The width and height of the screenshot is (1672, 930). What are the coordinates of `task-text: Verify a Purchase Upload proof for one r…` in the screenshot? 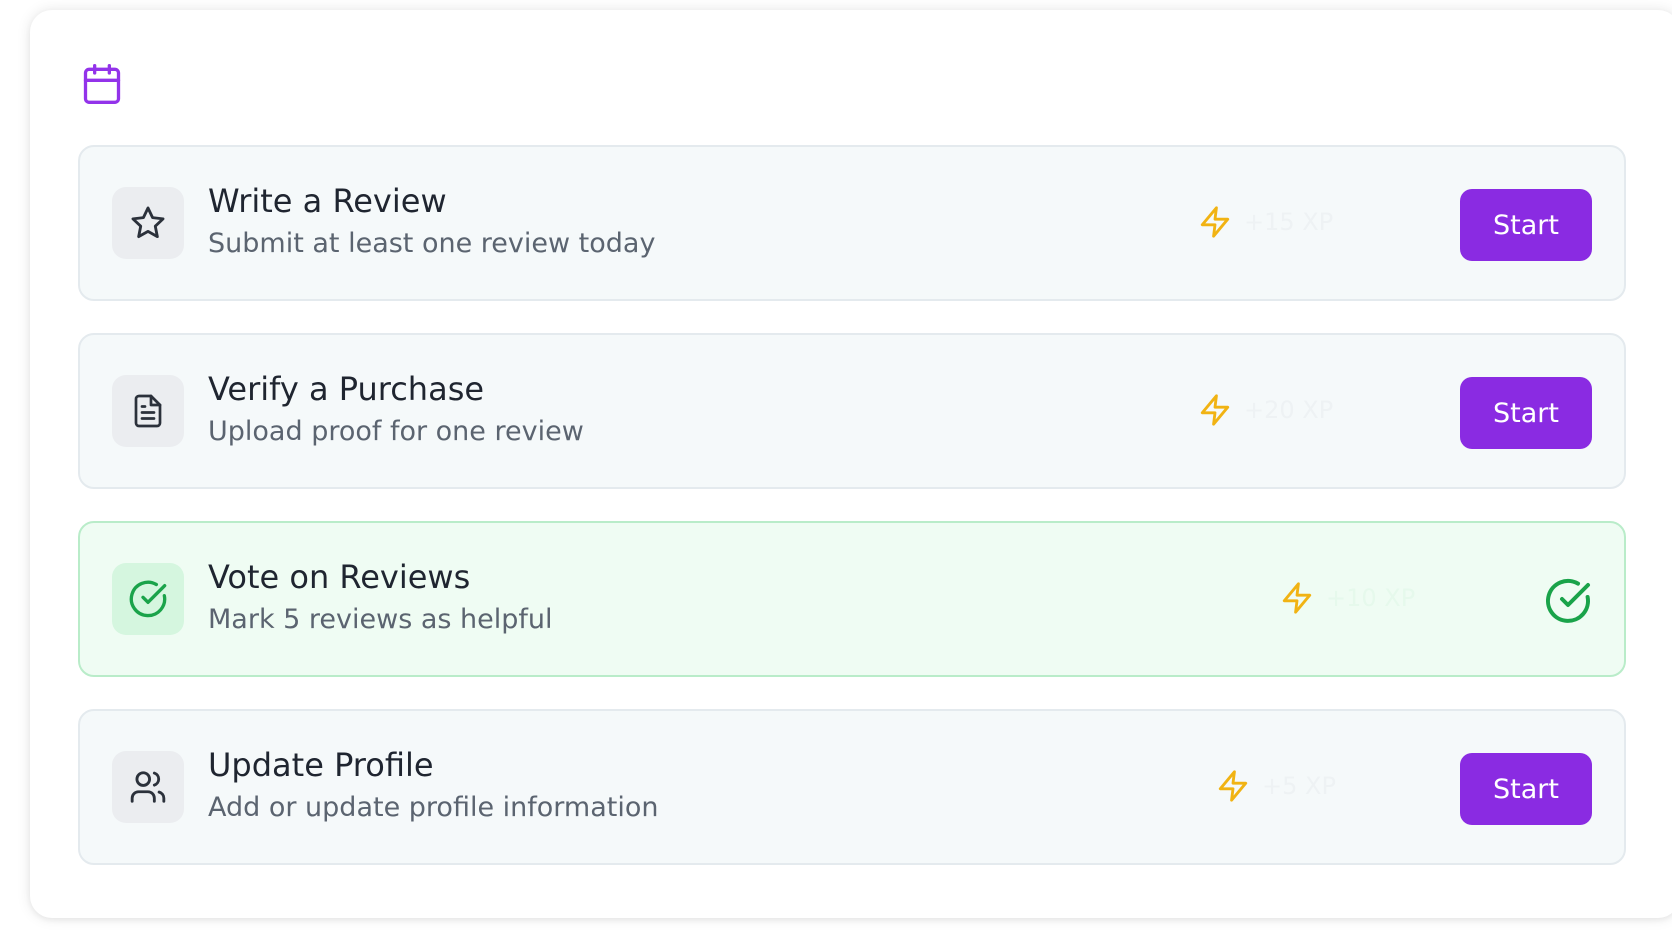 It's located at (396, 409).